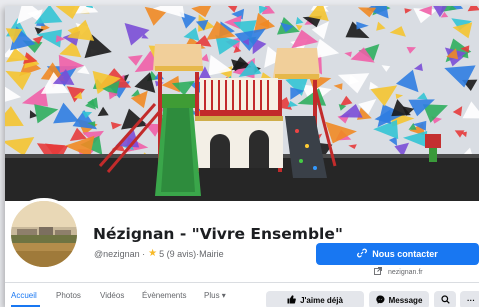  I want to click on like-button: J'aime déjà, so click(315, 299).